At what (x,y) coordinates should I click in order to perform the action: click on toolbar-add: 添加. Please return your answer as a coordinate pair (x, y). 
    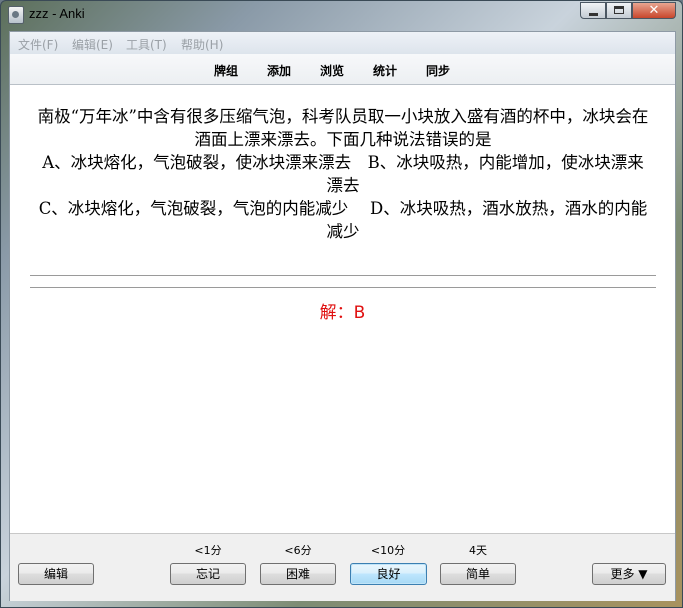
    Looking at the image, I should click on (279, 70).